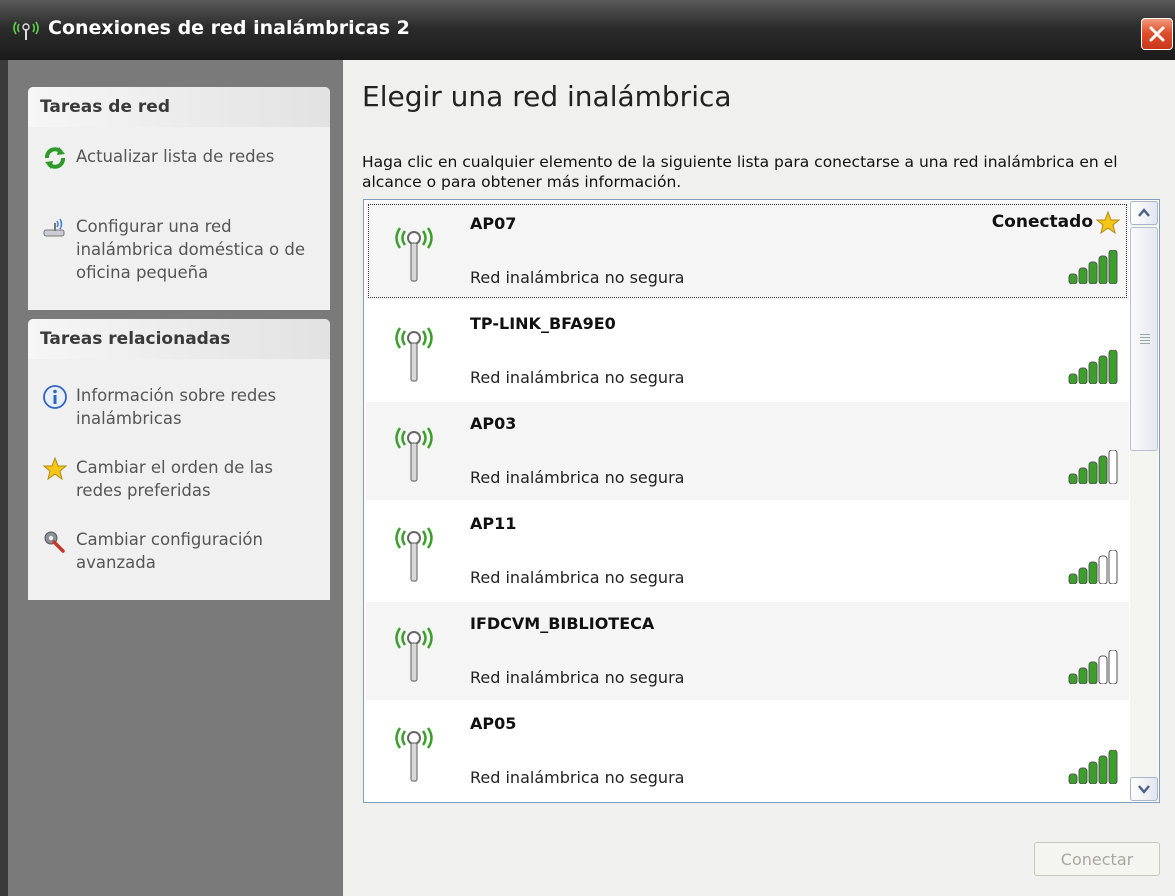  What do you see at coordinates (747, 751) in the screenshot?
I see `network-item: AP05 Red inalámbrica no segura` at bounding box center [747, 751].